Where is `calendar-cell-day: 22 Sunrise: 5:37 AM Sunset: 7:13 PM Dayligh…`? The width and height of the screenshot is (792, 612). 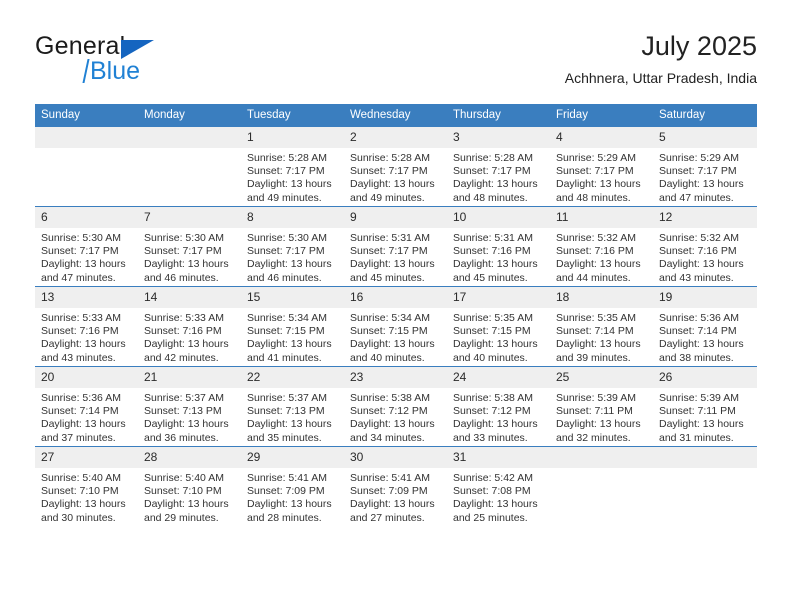
calendar-cell-day: 22 Sunrise: 5:37 AM Sunset: 7:13 PM Dayligh… is located at coordinates (292, 406).